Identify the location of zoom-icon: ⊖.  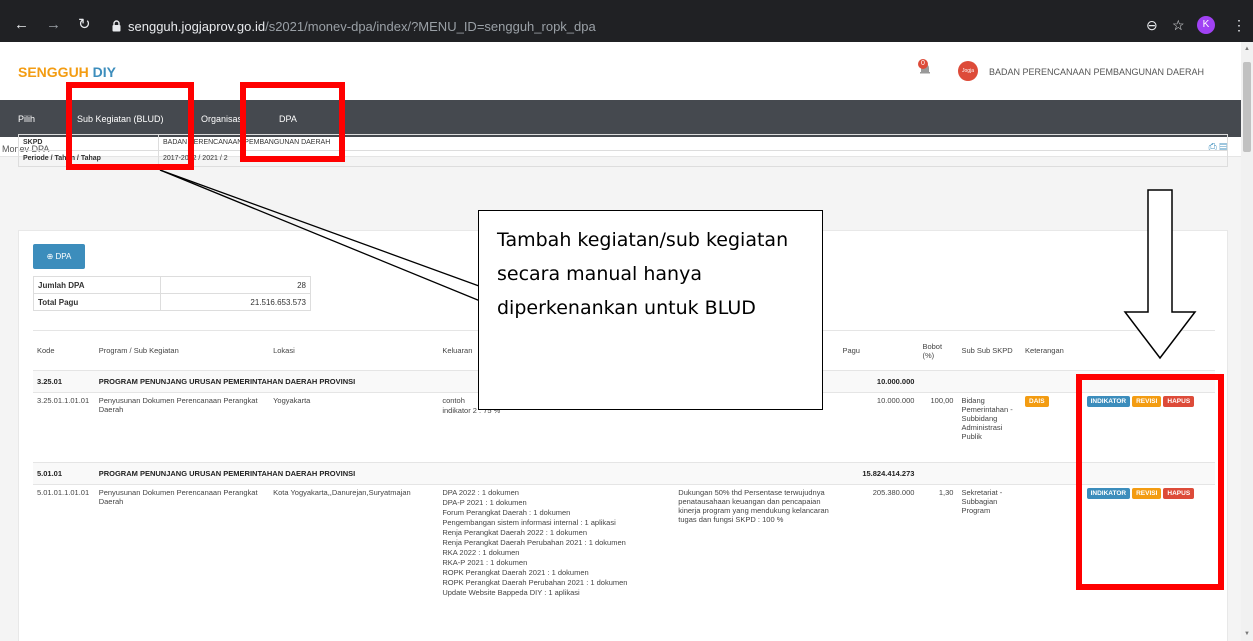
(1152, 25).